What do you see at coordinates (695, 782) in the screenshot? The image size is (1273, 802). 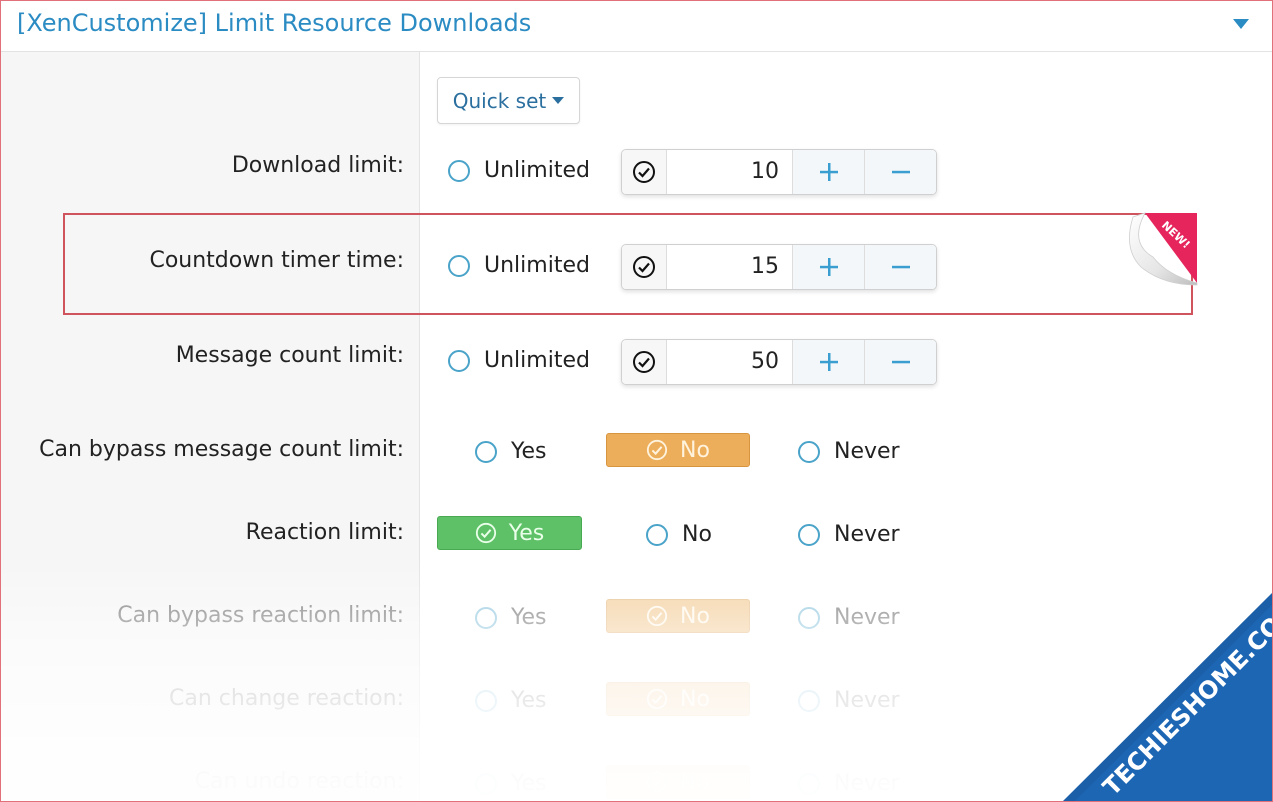 I see `undo-reaction-no-label: No` at bounding box center [695, 782].